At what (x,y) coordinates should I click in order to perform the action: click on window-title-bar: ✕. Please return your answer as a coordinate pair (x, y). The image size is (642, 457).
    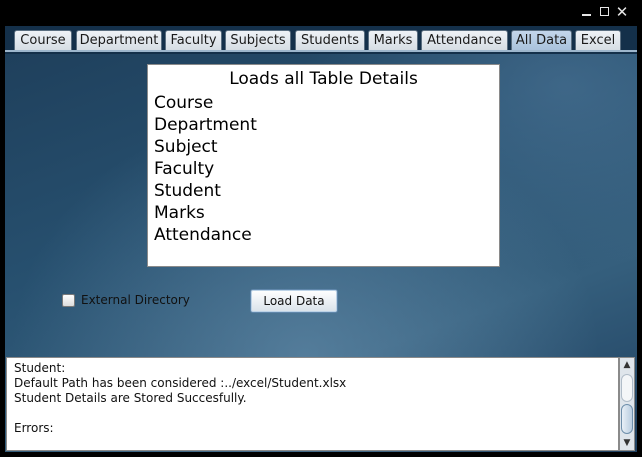
    Looking at the image, I should click on (321, 13).